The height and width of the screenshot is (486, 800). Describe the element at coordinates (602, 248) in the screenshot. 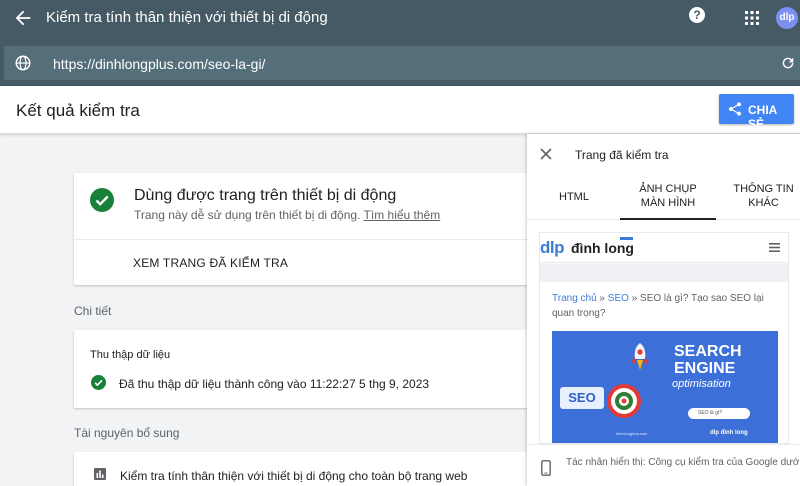

I see `site-logo-name: đình long` at that location.